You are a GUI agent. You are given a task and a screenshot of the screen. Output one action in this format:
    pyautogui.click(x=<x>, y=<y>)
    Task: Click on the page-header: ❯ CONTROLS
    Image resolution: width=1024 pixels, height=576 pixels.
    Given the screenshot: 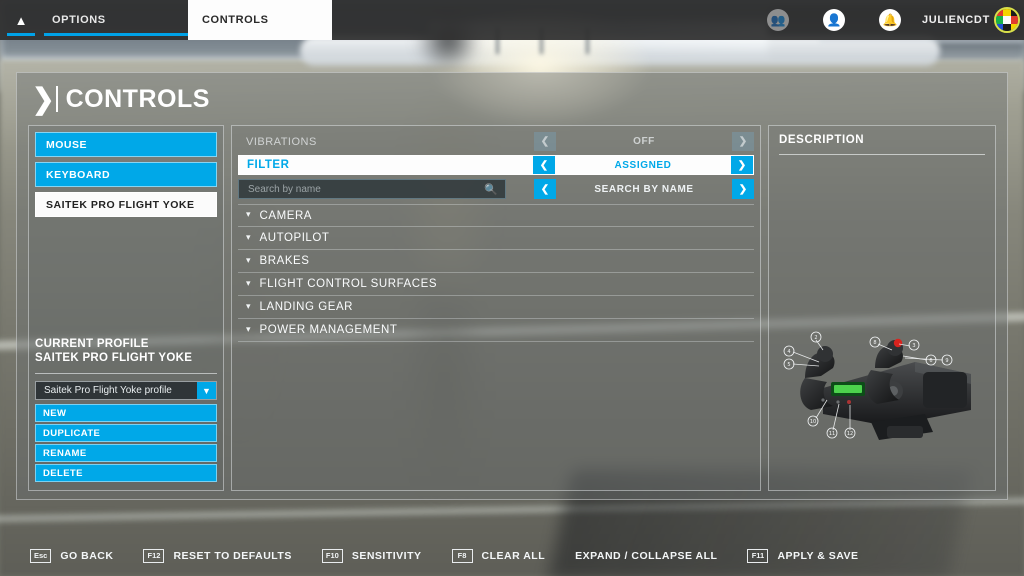 What is the action you would take?
    pyautogui.click(x=512, y=99)
    